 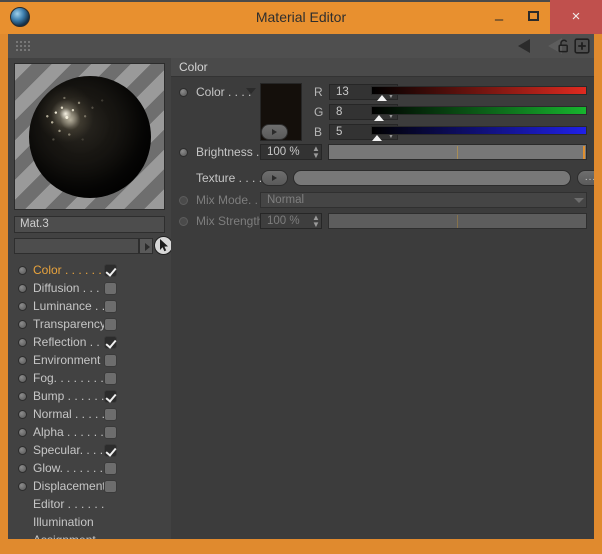 What do you see at coordinates (69, 396) in the screenshot?
I see `channel-label: Bump . . . . . .` at bounding box center [69, 396].